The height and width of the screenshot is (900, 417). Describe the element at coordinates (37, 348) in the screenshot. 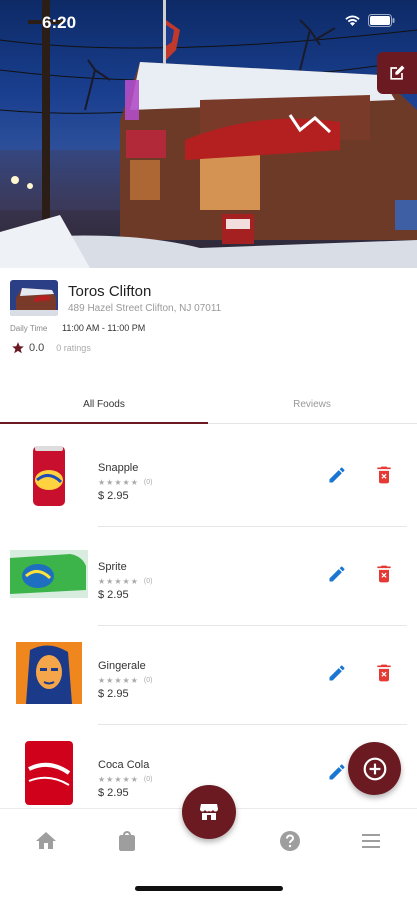

I see `rating-value: 0.0` at that location.